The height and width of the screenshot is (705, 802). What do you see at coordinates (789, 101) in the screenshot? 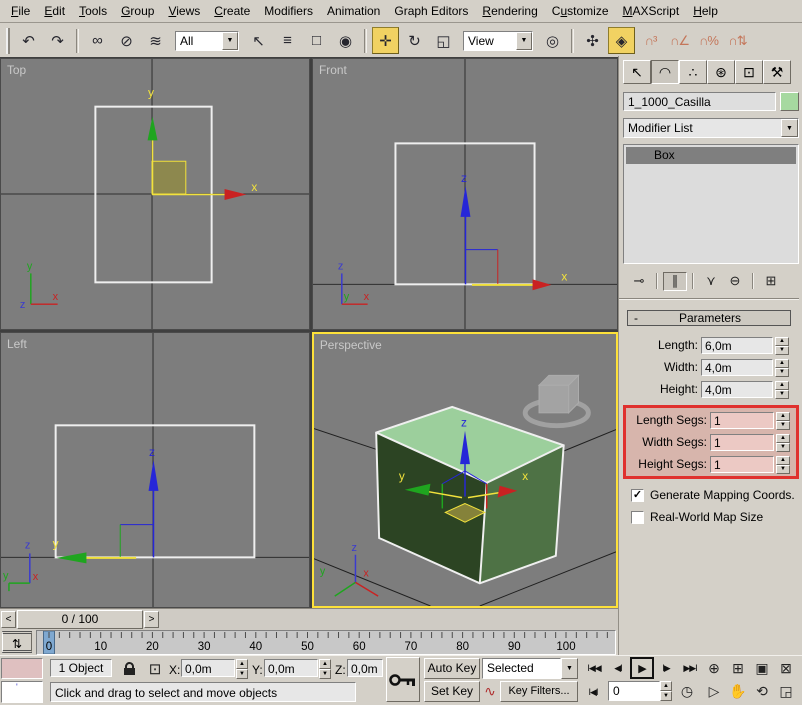
I see `object-color-swatch` at bounding box center [789, 101].